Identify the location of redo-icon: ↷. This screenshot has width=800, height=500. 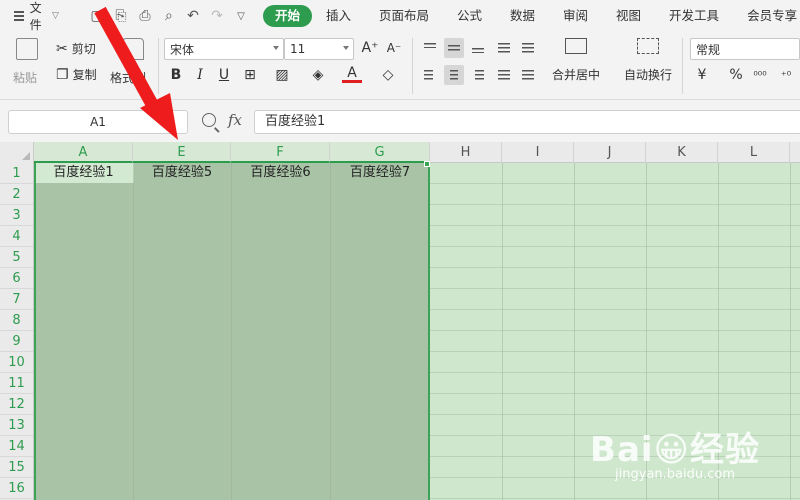
(217, 16).